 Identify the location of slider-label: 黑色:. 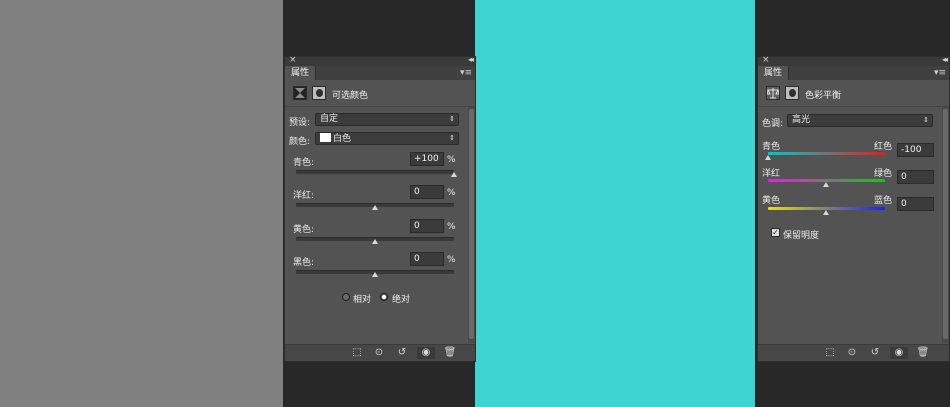
(304, 263).